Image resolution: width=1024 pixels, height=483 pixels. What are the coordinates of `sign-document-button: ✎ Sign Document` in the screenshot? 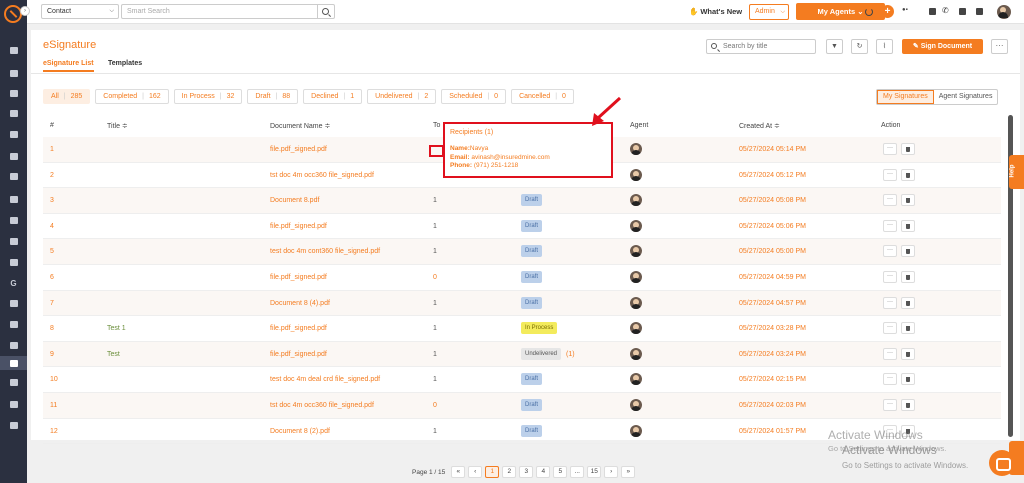 It's located at (942, 46).